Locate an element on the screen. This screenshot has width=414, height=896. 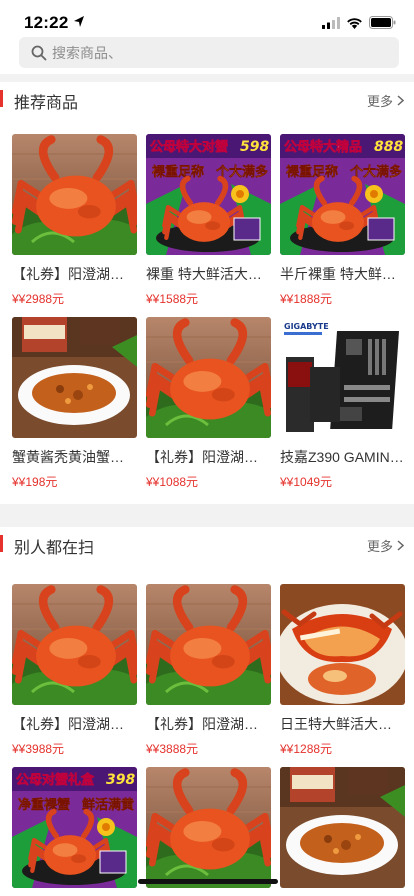
search-input is located at coordinates (212, 52).